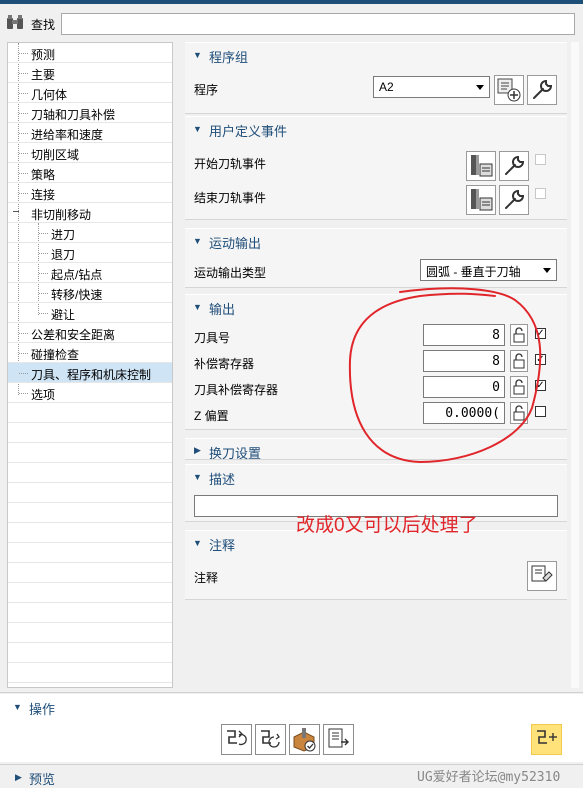 The height and width of the screenshot is (788, 583). Describe the element at coordinates (542, 576) in the screenshot. I see `notes-edit-button` at that location.